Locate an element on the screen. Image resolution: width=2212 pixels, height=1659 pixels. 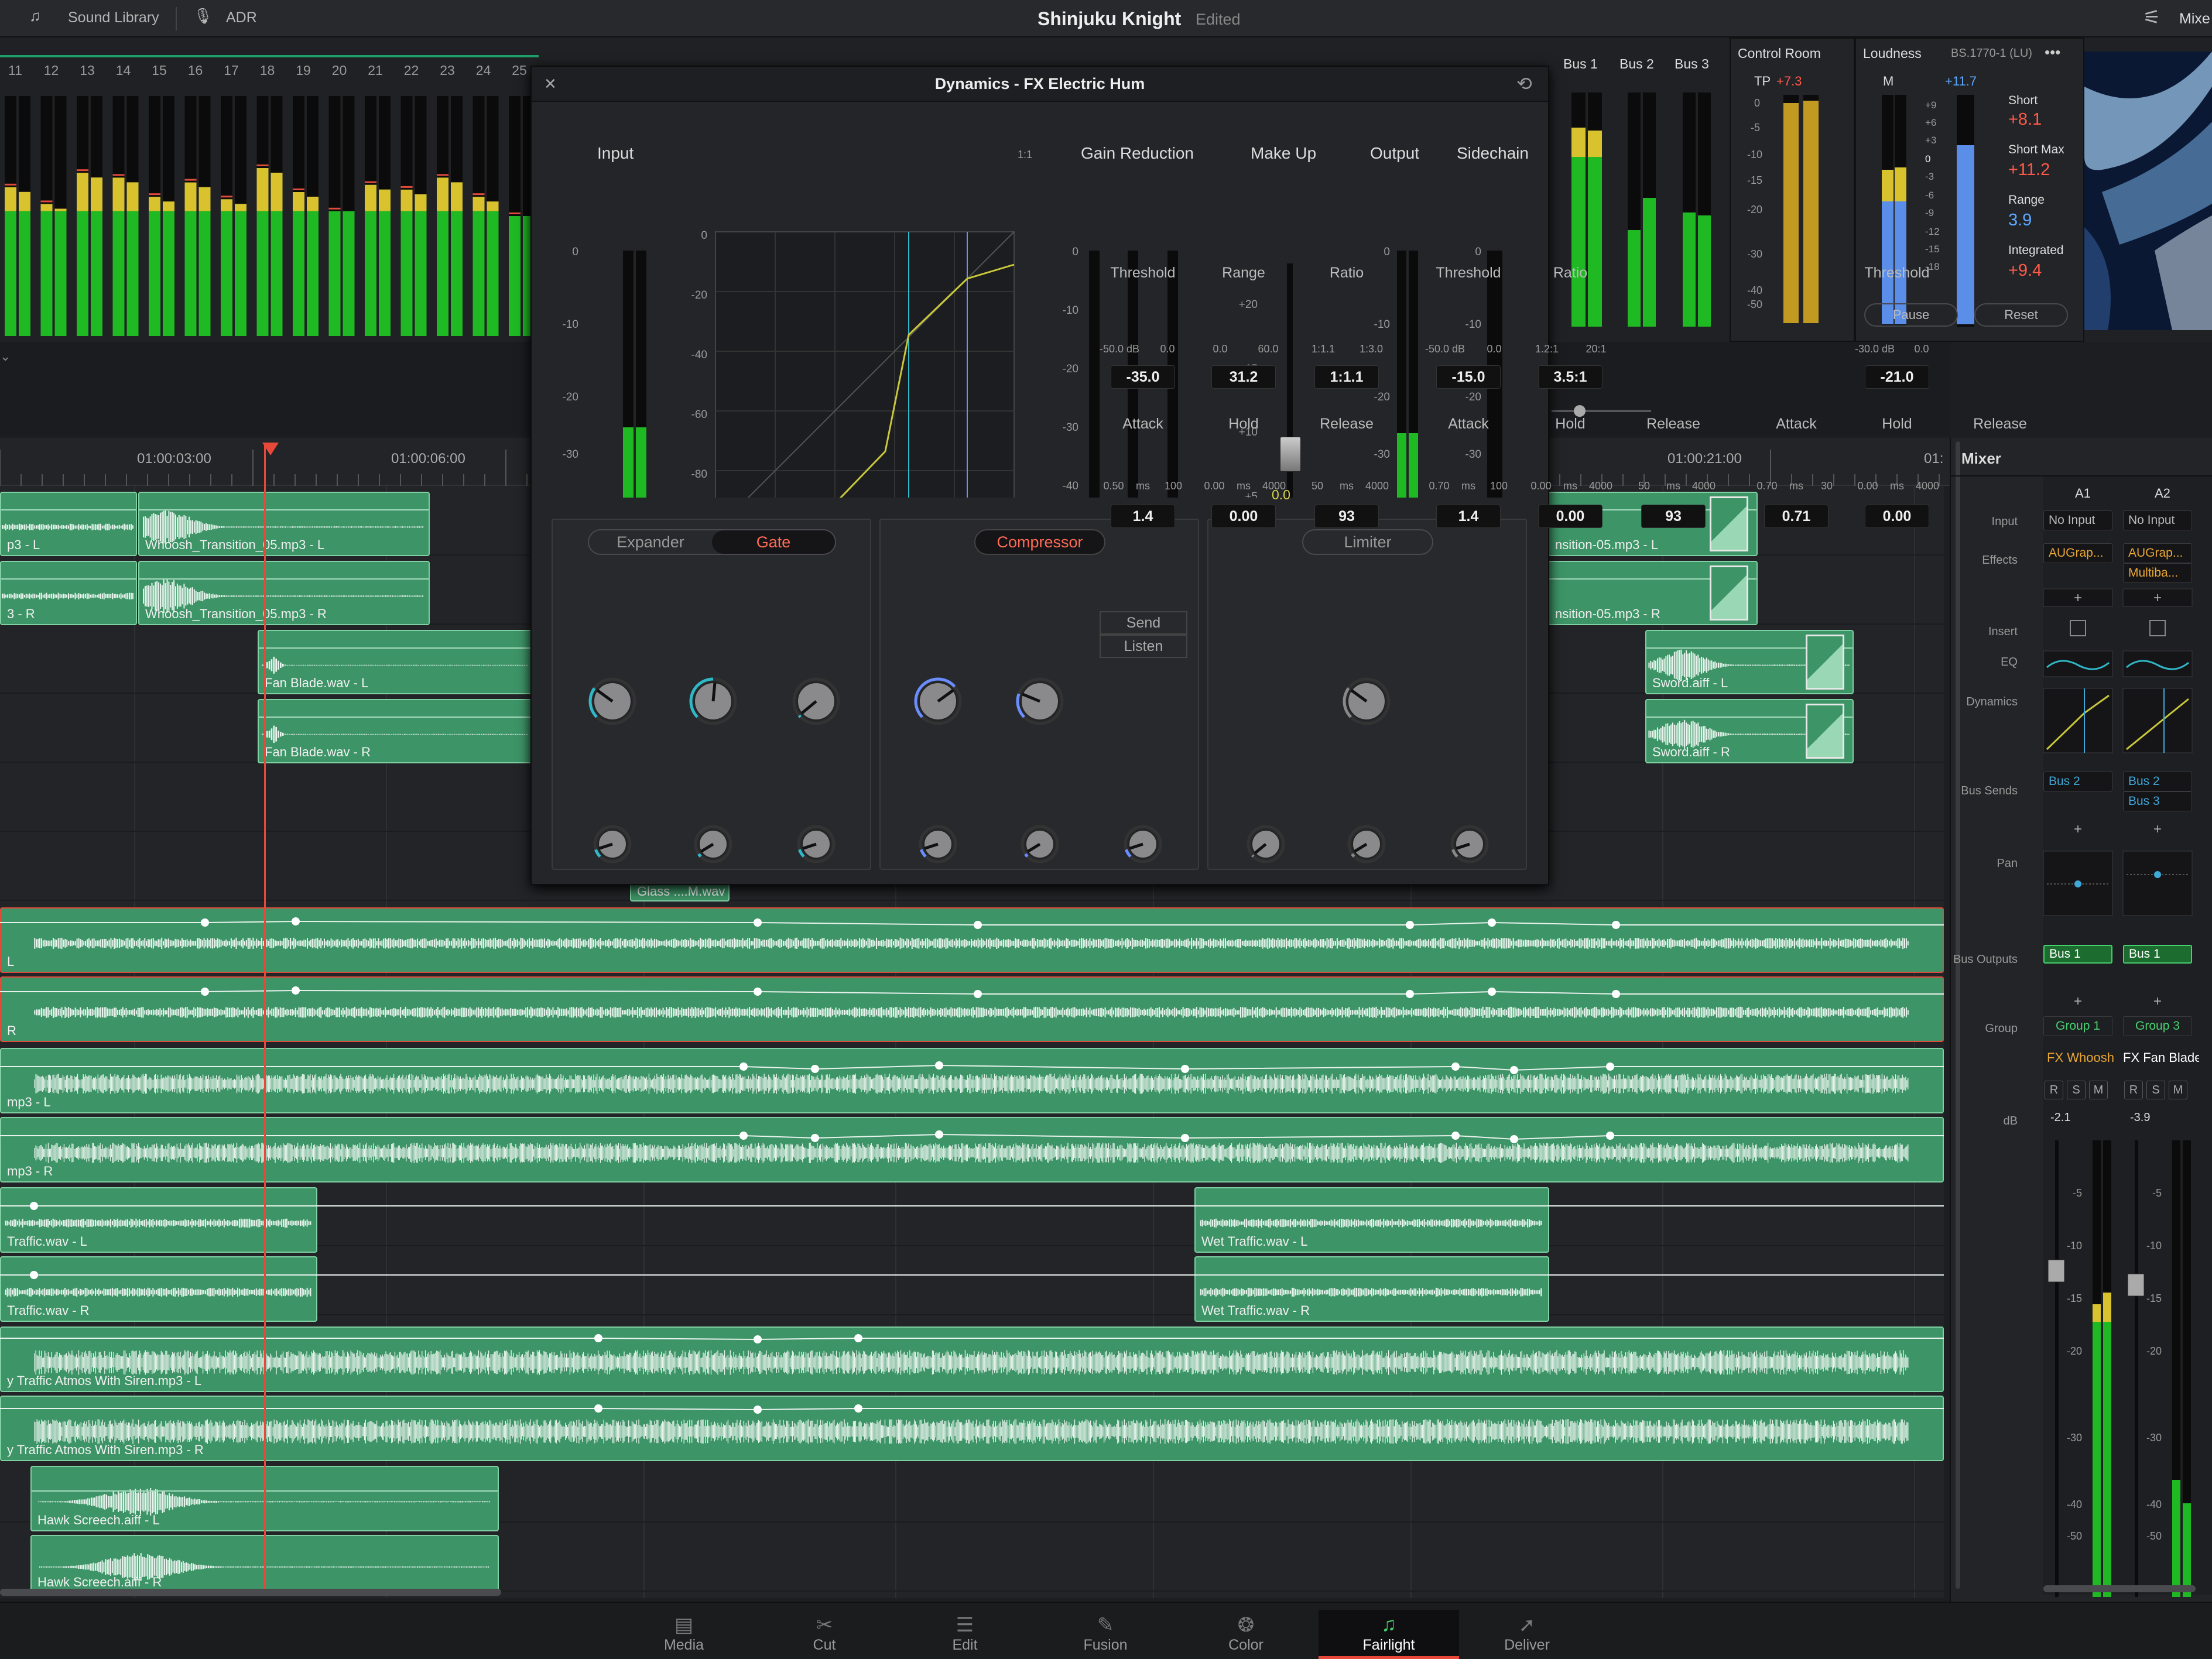
a2-m-button: M is located at coordinates (2178, 1090).